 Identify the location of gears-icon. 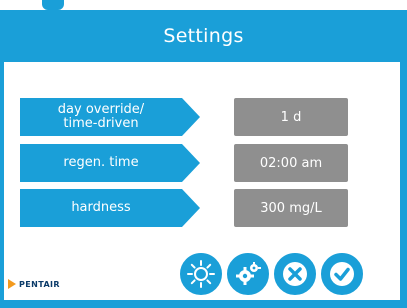
(248, 273).